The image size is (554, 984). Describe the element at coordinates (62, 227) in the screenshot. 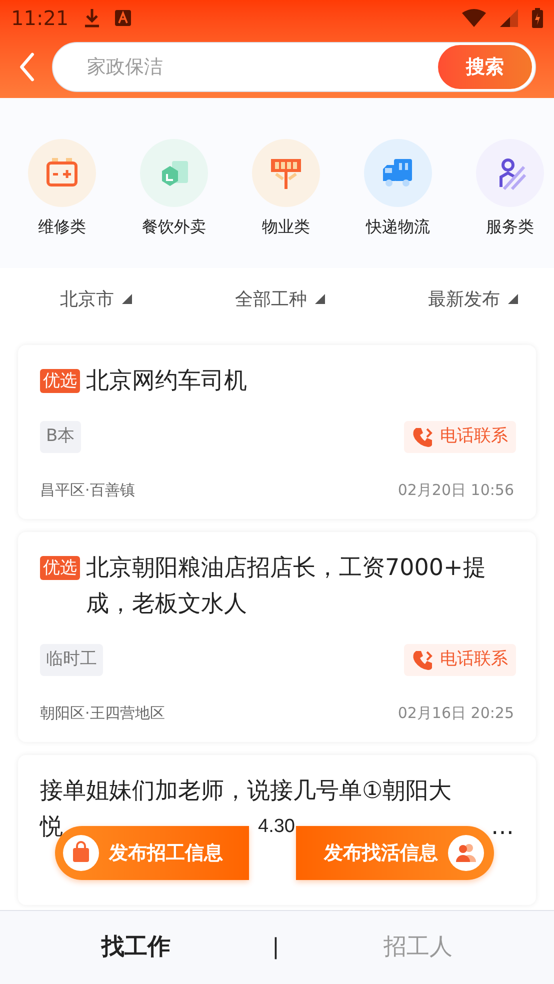

I see `category-label: 维修类` at that location.